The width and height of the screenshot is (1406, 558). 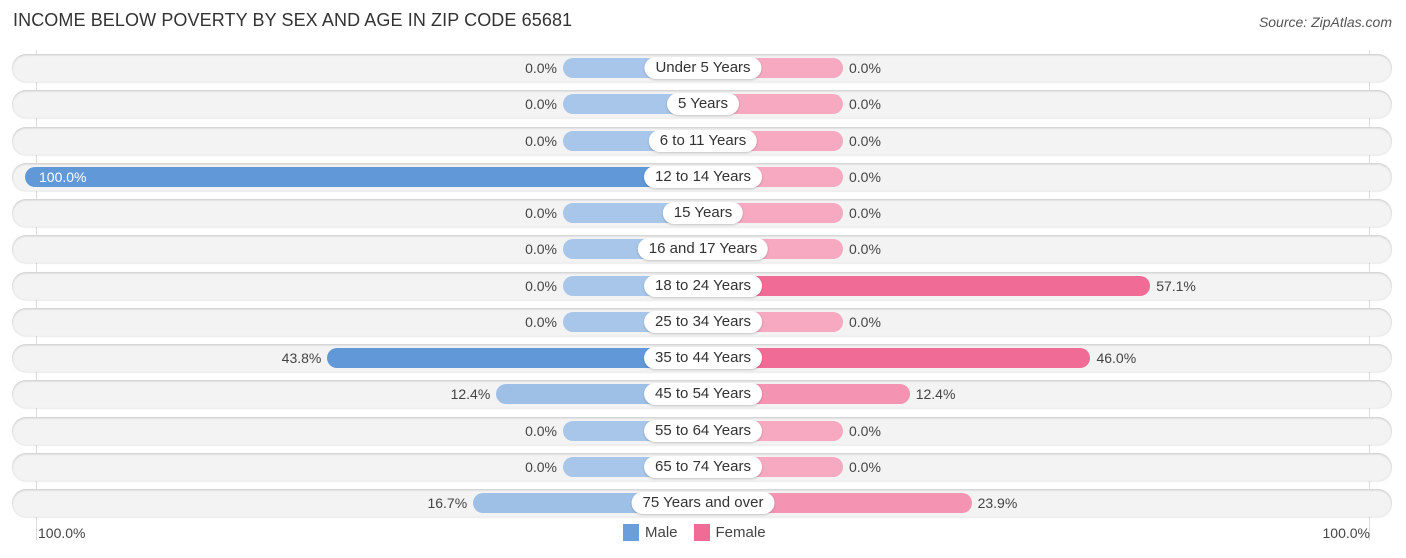 I want to click on chart-row: 0.0% 0.0% Under 5 Years, so click(x=702, y=68).